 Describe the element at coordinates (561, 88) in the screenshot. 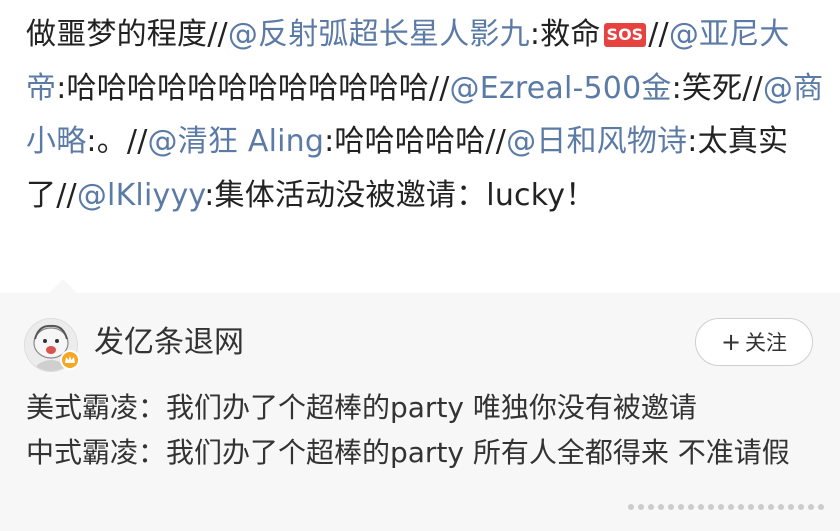

I see `mention-link: @Ezreal-500金` at that location.